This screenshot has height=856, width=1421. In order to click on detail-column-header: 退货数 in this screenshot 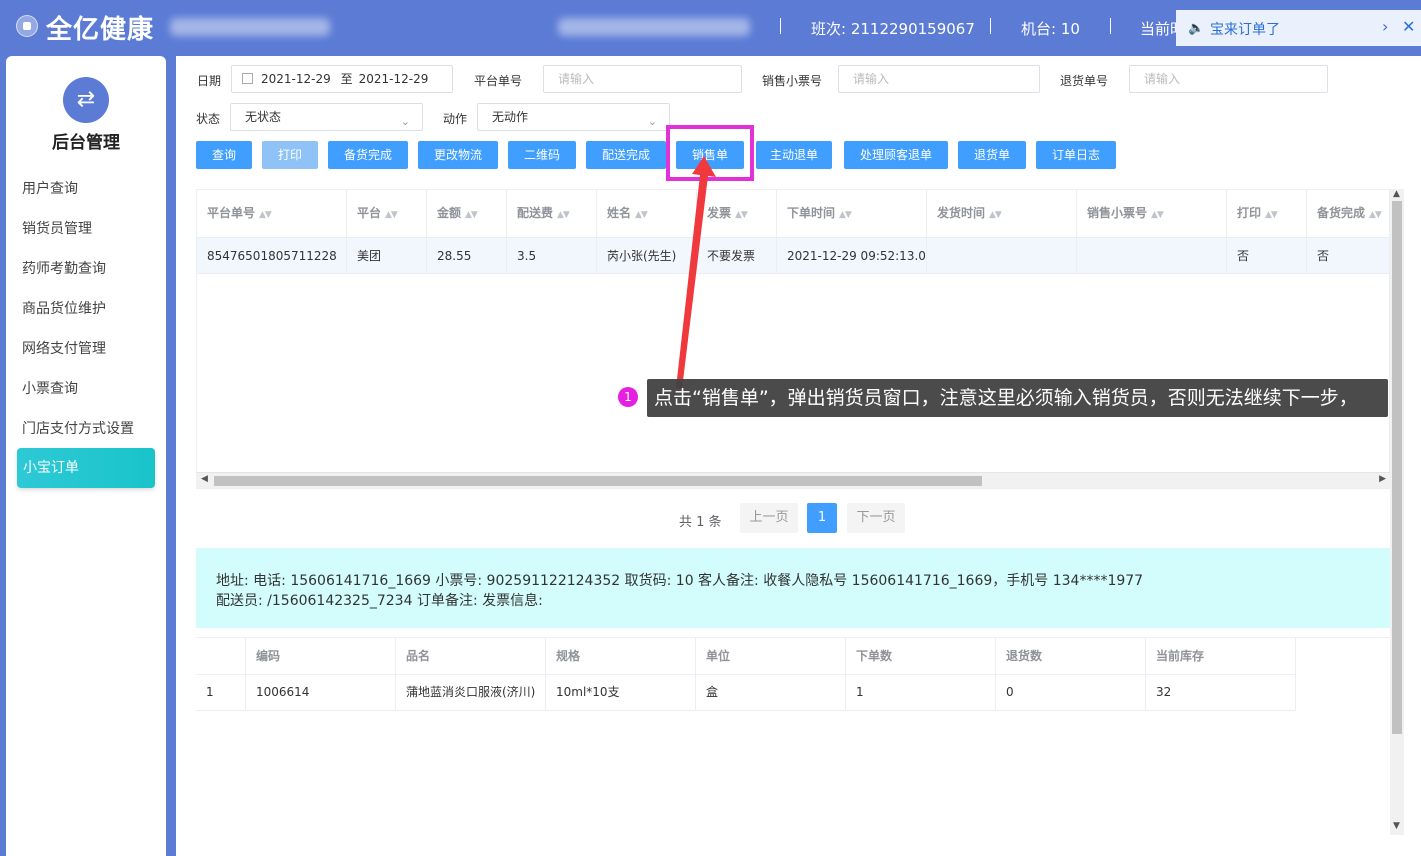, I will do `click(1071, 656)`.